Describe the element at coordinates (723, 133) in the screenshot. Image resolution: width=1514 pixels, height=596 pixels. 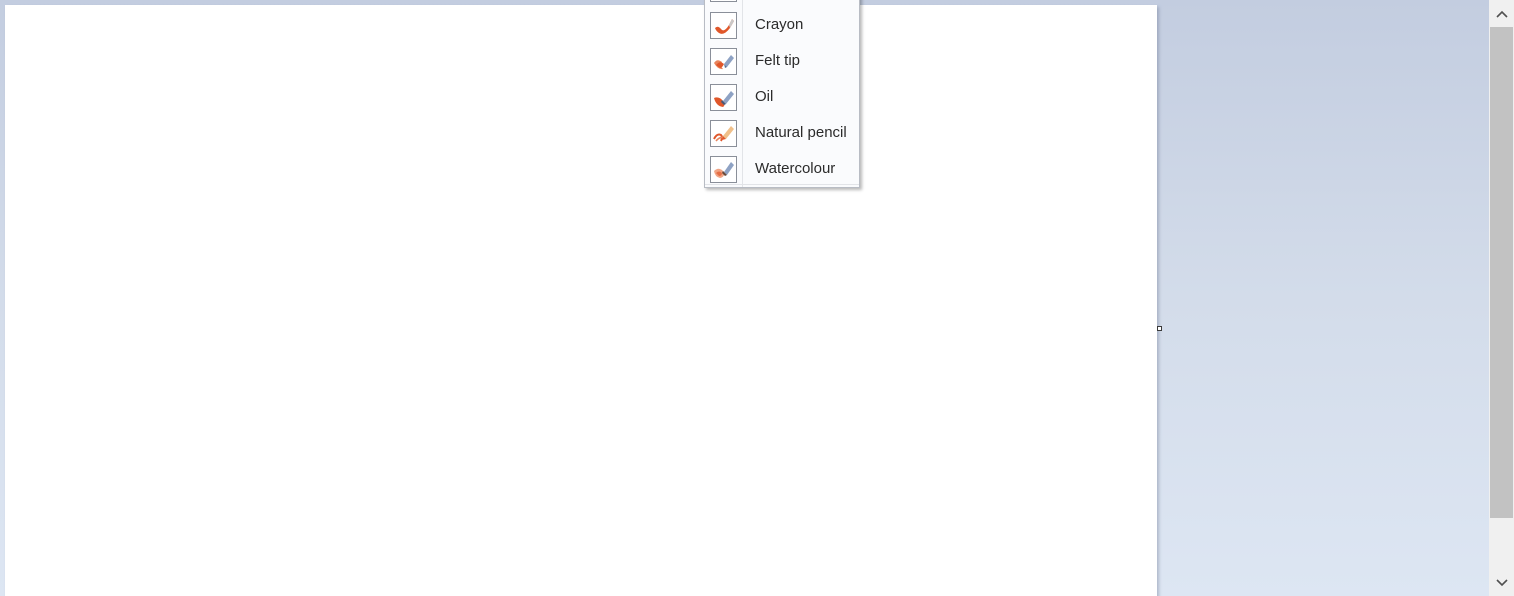
I see `natural-pencil-brush-icon` at that location.